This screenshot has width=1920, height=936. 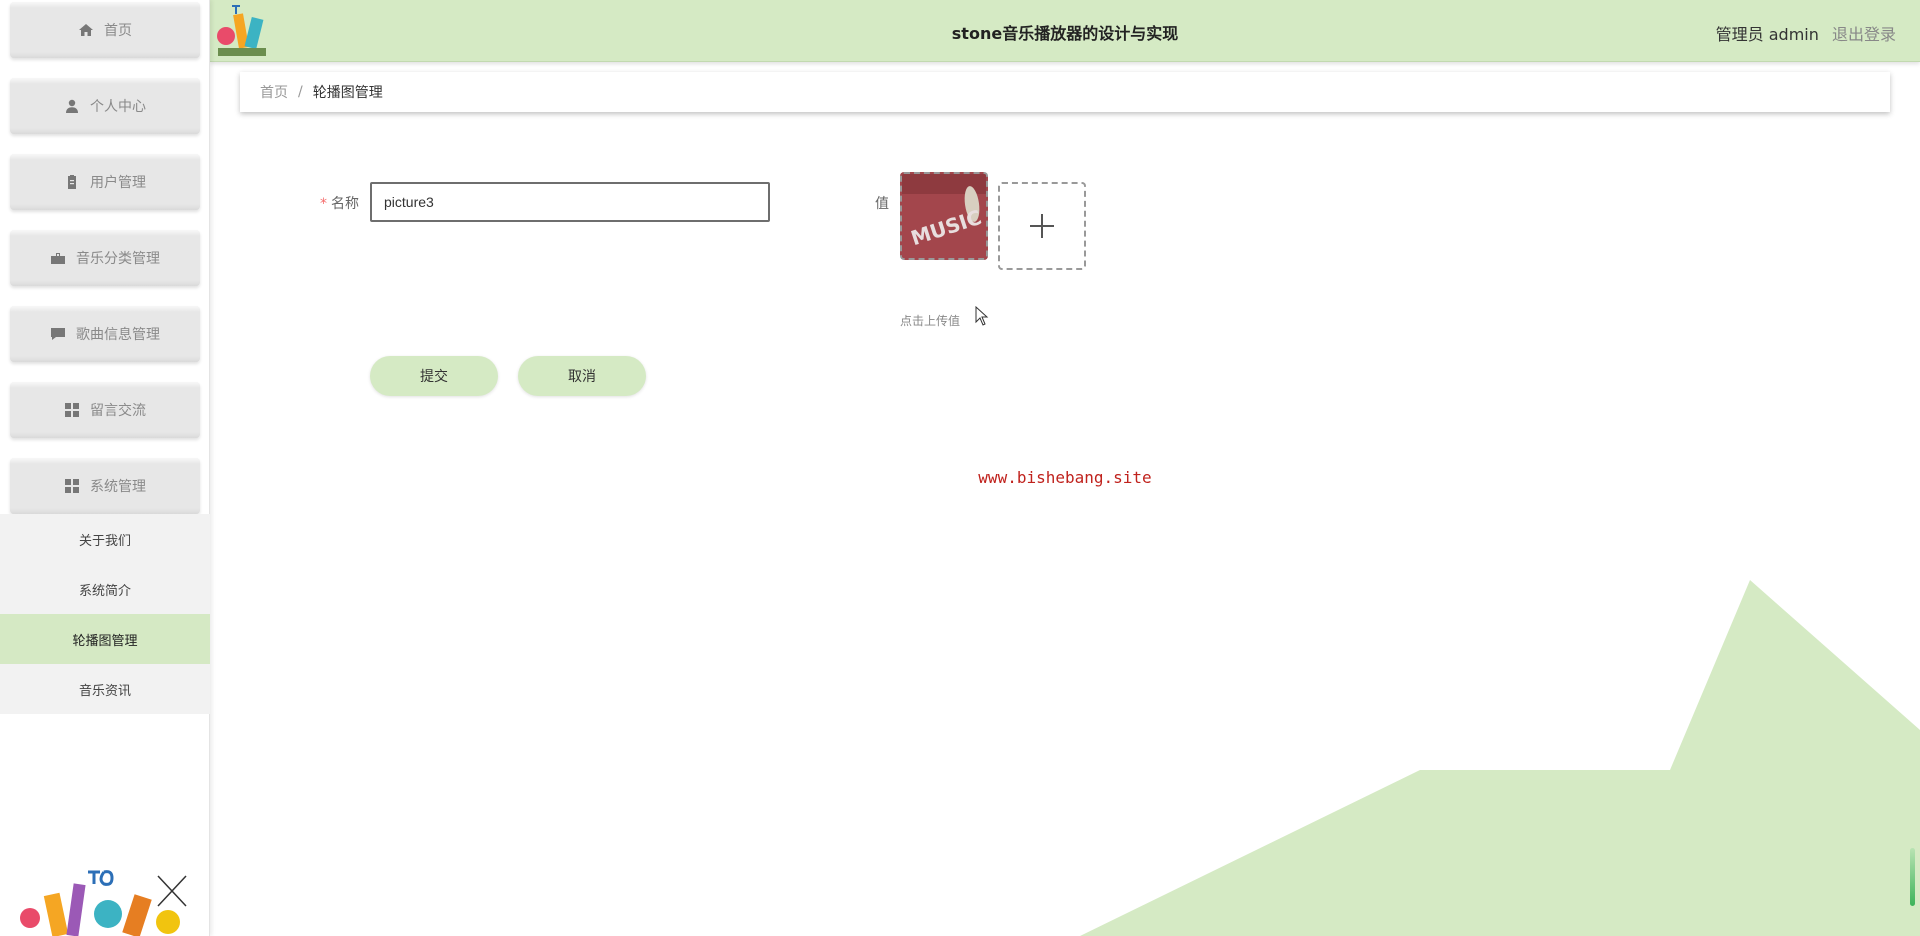 I want to click on current-user-label: 管理员 admin, so click(x=1767, y=34).